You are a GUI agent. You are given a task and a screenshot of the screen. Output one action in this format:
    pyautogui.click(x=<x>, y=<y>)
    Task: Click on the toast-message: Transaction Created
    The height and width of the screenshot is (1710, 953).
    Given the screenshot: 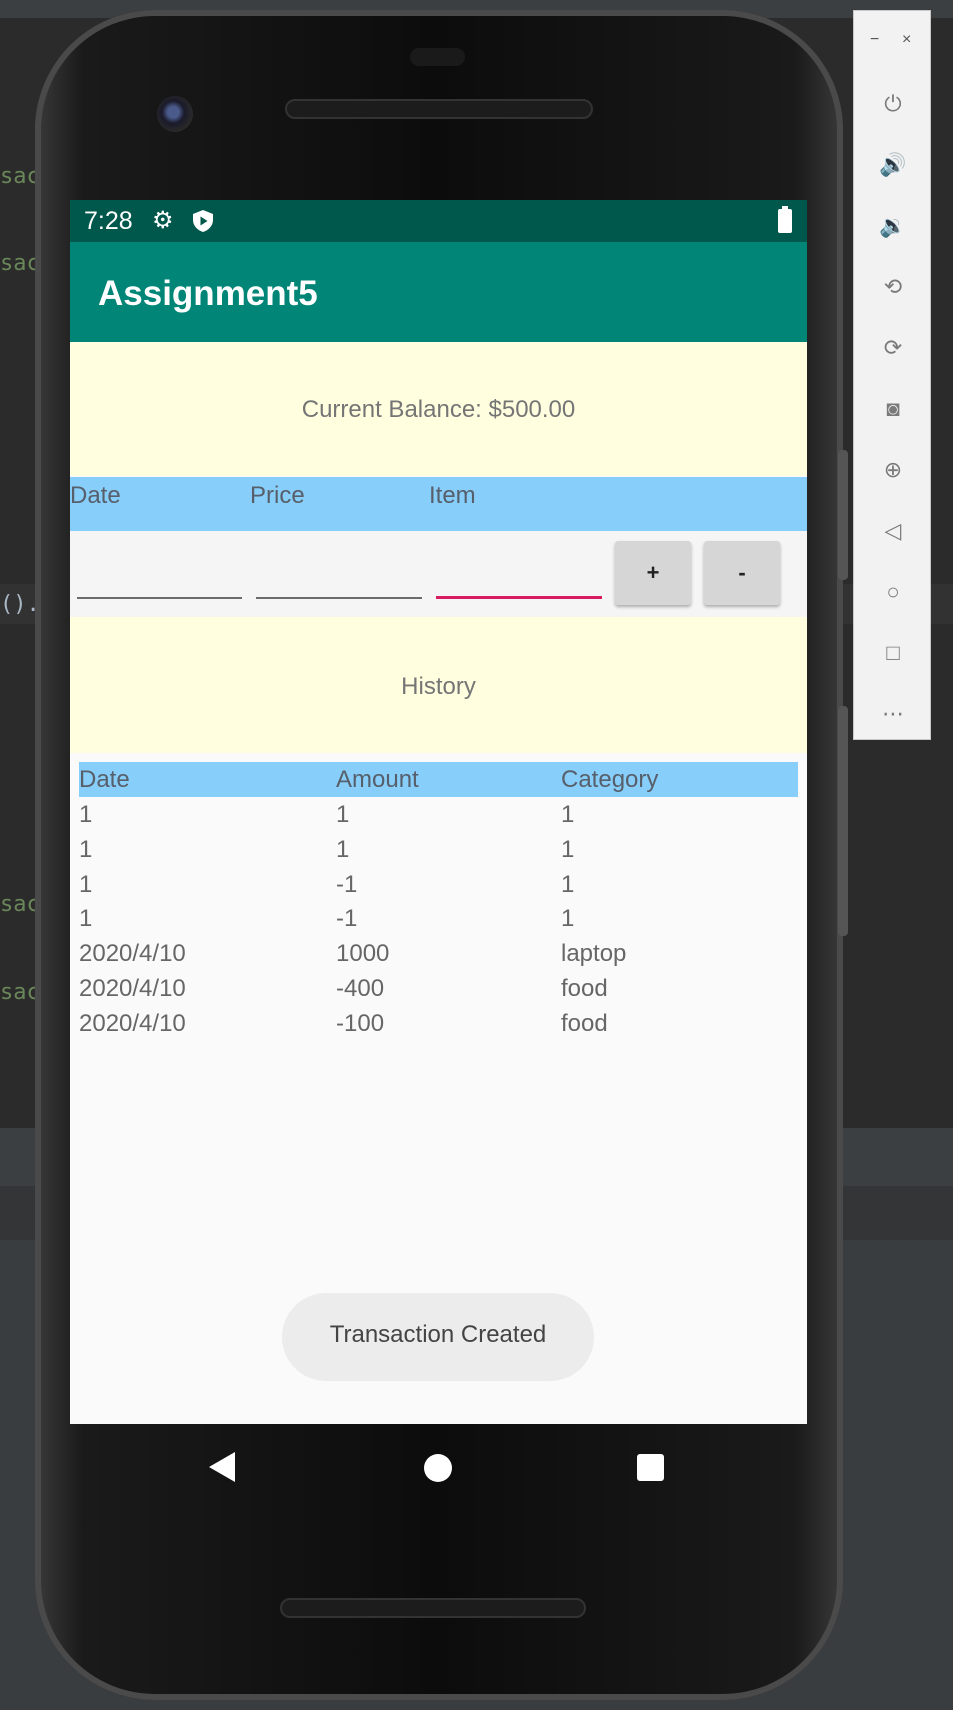 What is the action you would take?
    pyautogui.click(x=438, y=1337)
    